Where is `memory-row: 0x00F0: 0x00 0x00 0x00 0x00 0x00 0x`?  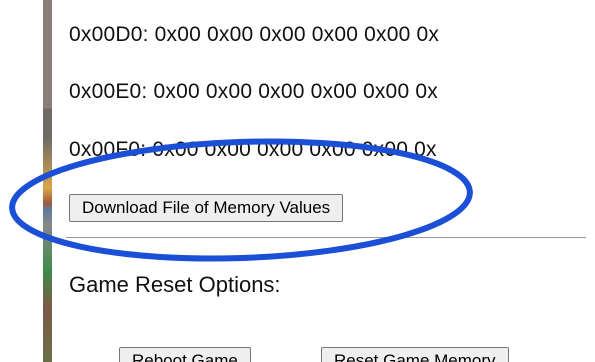 memory-row: 0x00F0: 0x00 0x00 0x00 0x00 0x00 0x is located at coordinates (253, 149).